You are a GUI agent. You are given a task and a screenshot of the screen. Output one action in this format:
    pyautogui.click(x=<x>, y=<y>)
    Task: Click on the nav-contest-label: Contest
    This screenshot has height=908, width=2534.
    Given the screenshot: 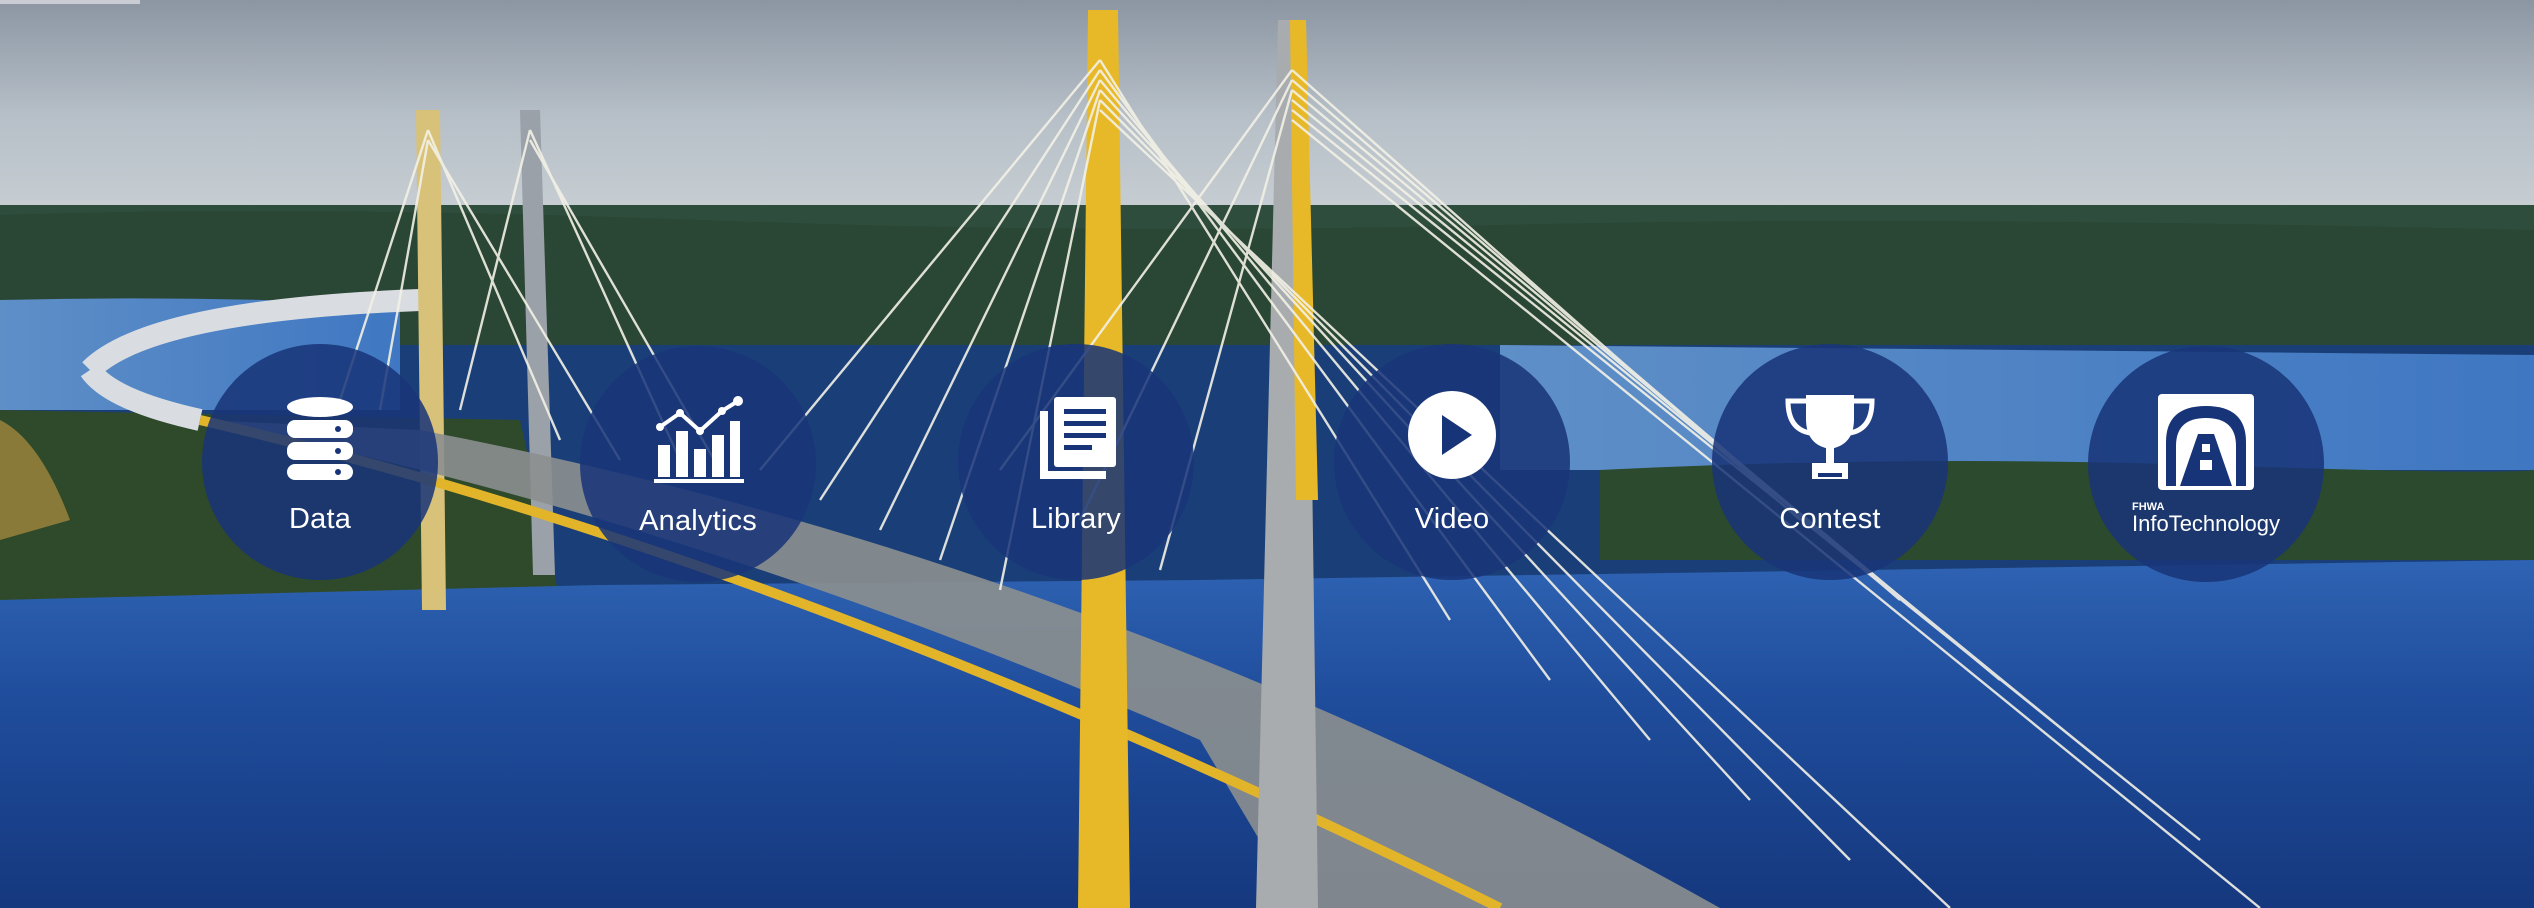 What is the action you would take?
    pyautogui.click(x=1830, y=518)
    